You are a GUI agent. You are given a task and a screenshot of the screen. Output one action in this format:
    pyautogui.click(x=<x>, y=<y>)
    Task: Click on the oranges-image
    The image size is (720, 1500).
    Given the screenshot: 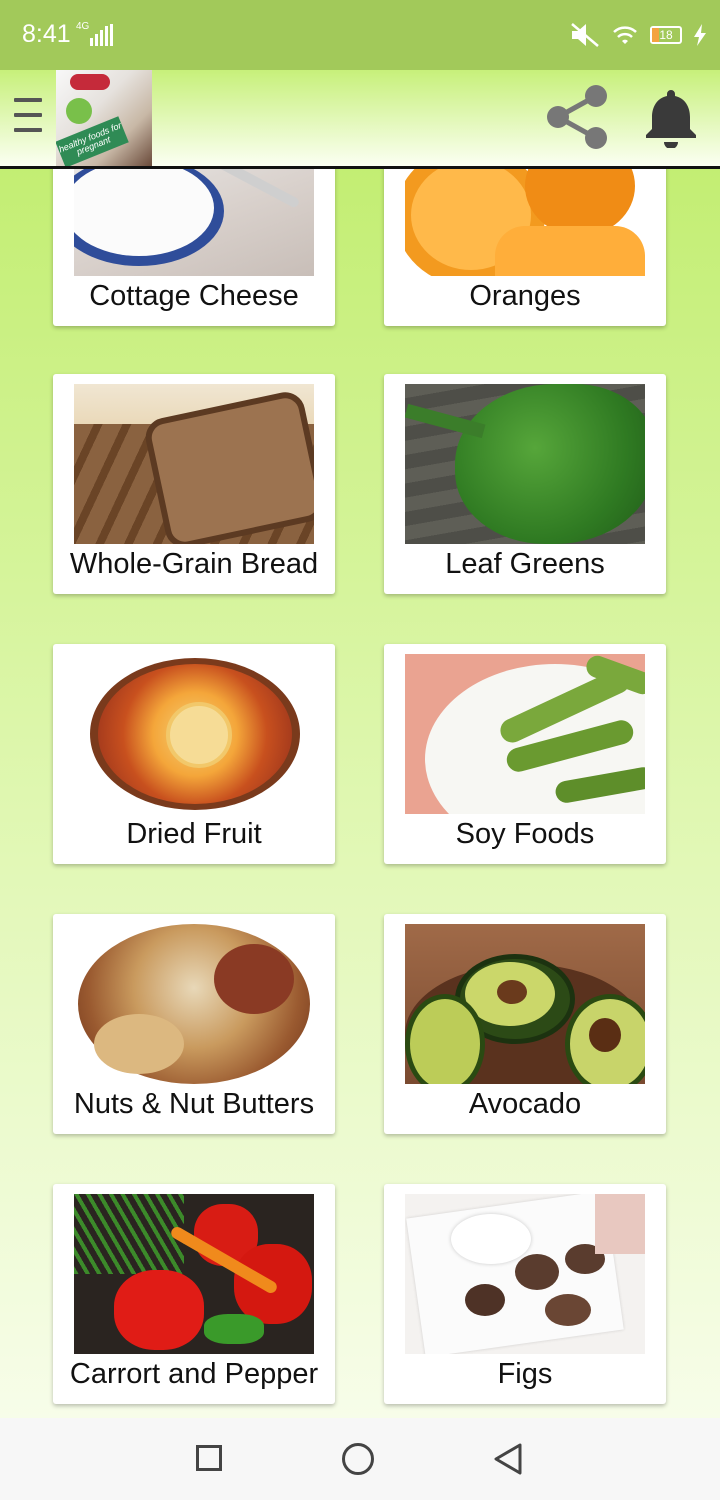 What is the action you would take?
    pyautogui.click(x=525, y=222)
    